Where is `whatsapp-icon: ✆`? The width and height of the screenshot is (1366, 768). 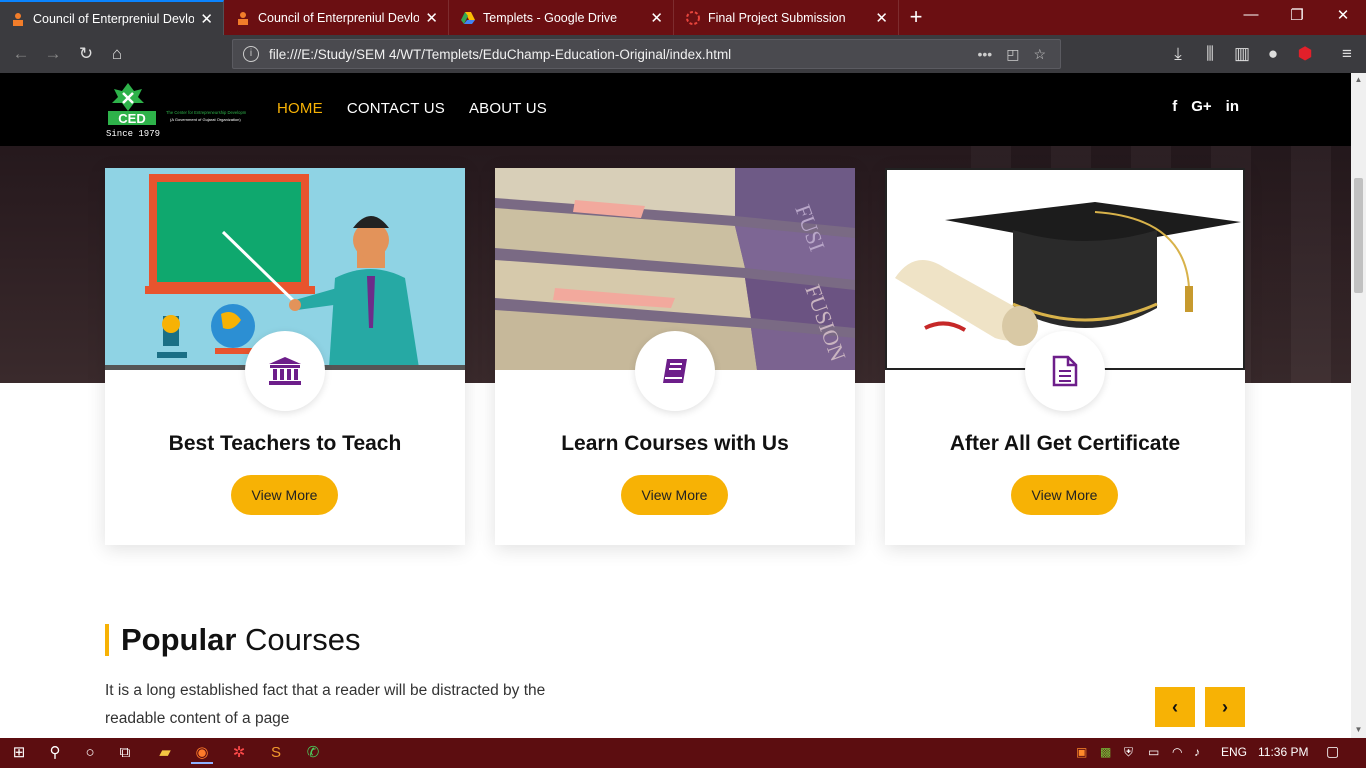 whatsapp-icon: ✆ is located at coordinates (313, 753).